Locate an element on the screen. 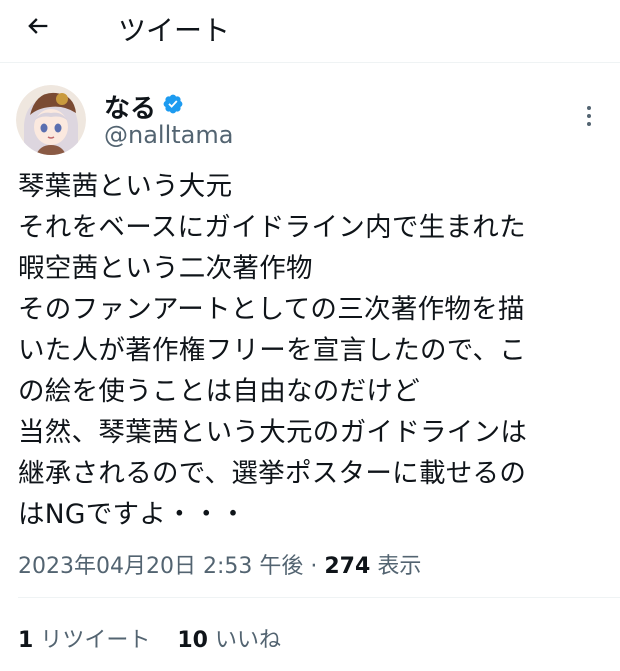 Image resolution: width=620 pixels, height=671 pixels. engagement-stats: 1 リツイート 10 いいね is located at coordinates (159, 638).